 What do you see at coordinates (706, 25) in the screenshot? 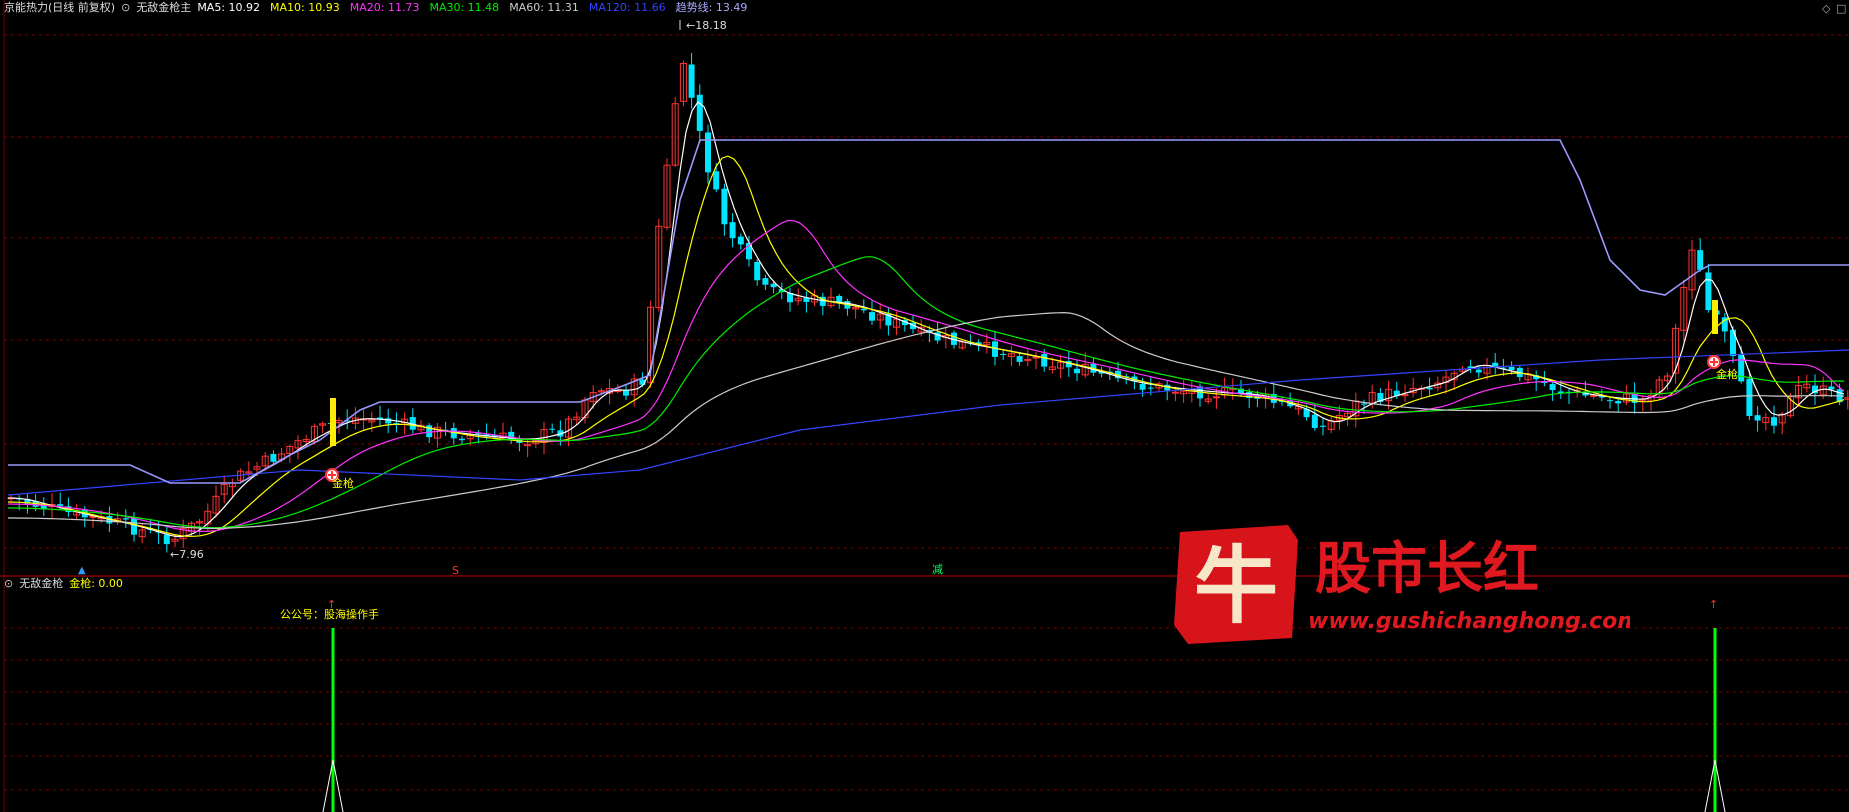
I see `high-price-label: ←18.18` at bounding box center [706, 25].